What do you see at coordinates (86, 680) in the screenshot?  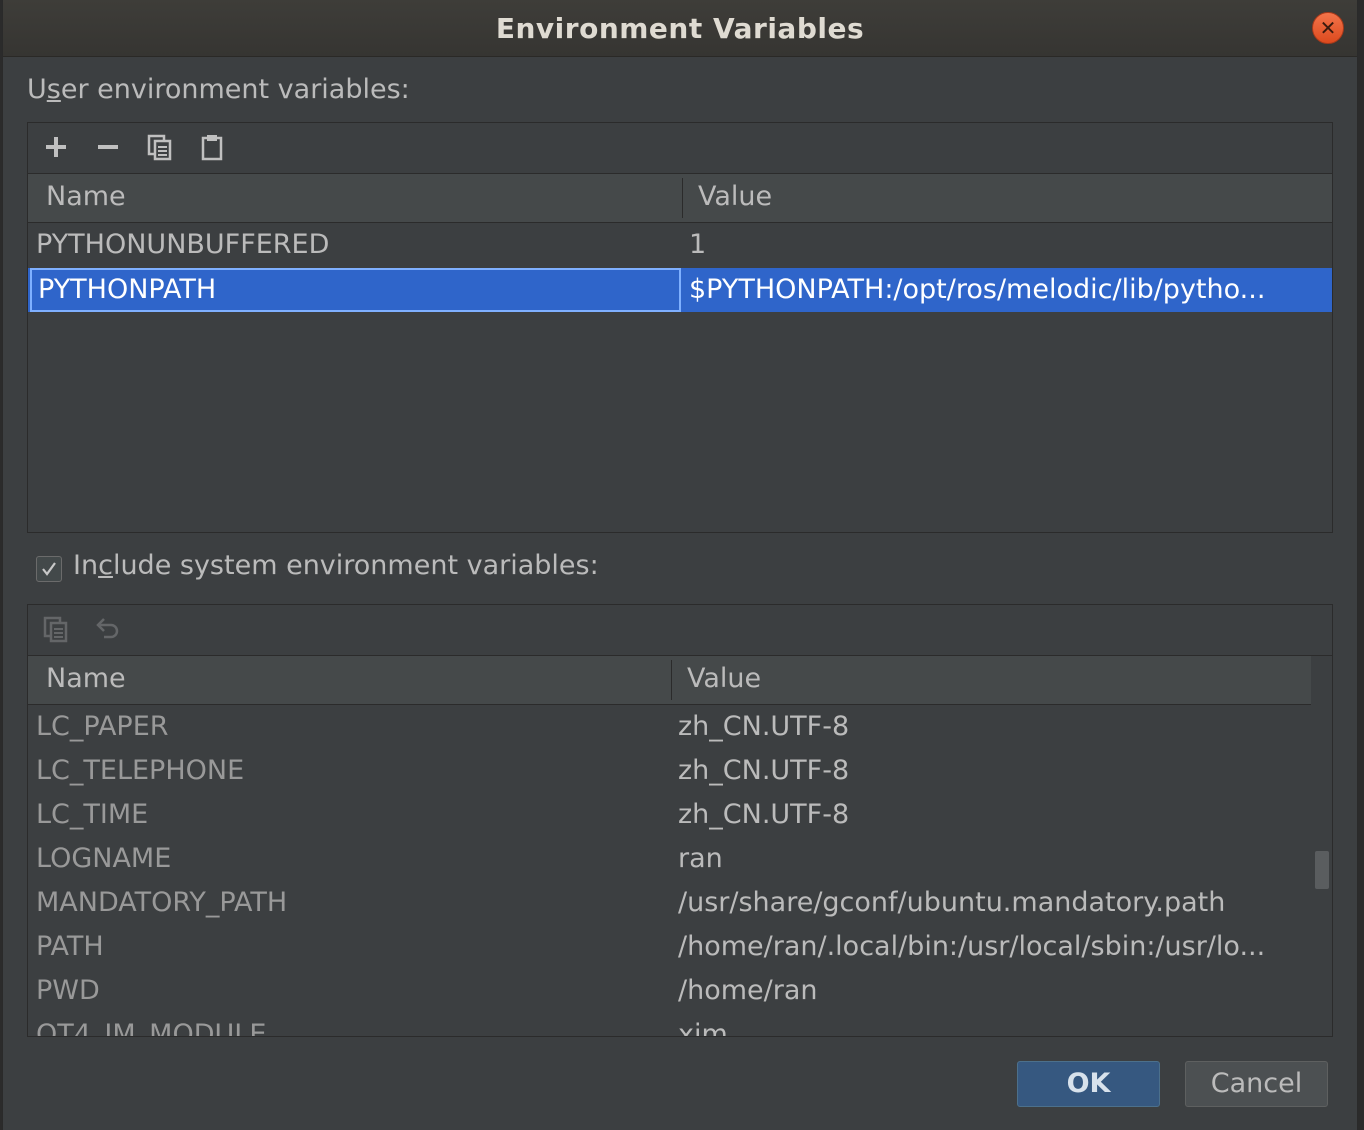 I see `system-name-column-header: Name` at bounding box center [86, 680].